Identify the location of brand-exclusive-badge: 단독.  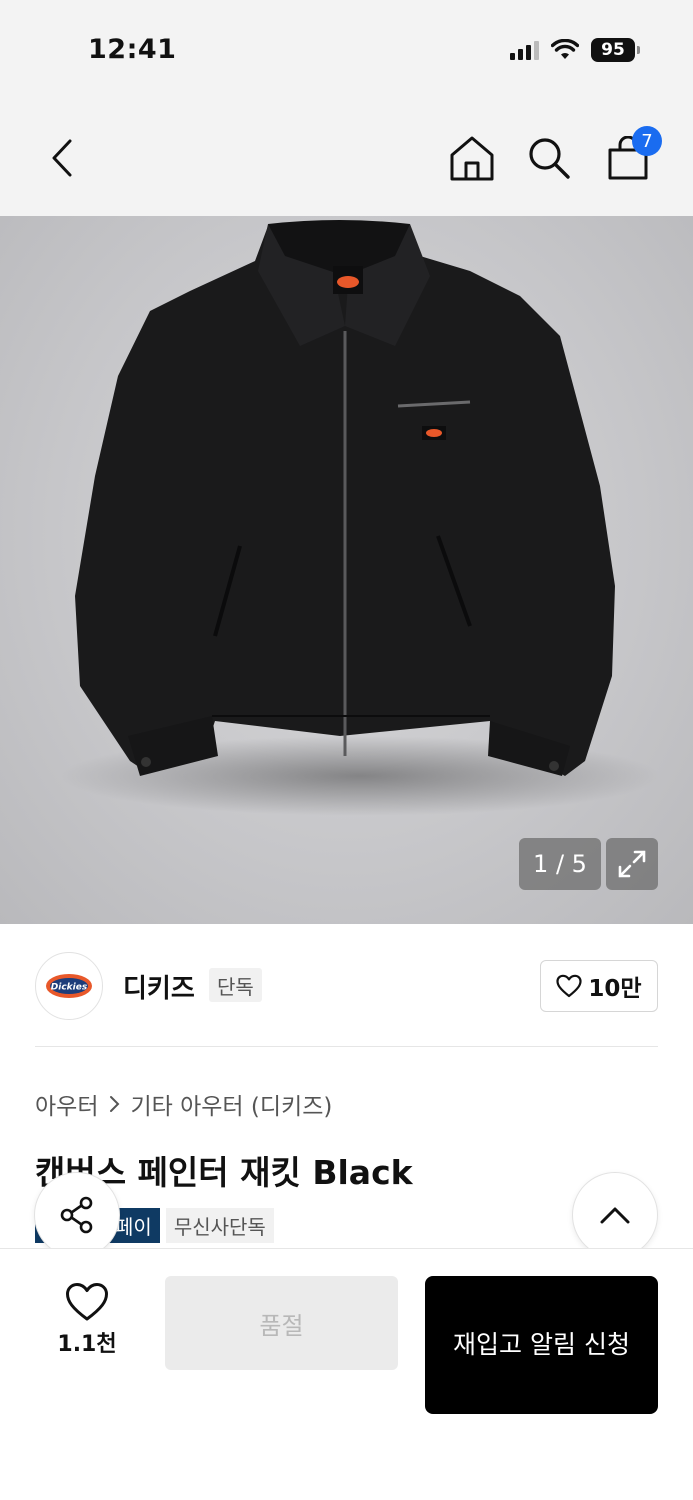
(235, 985).